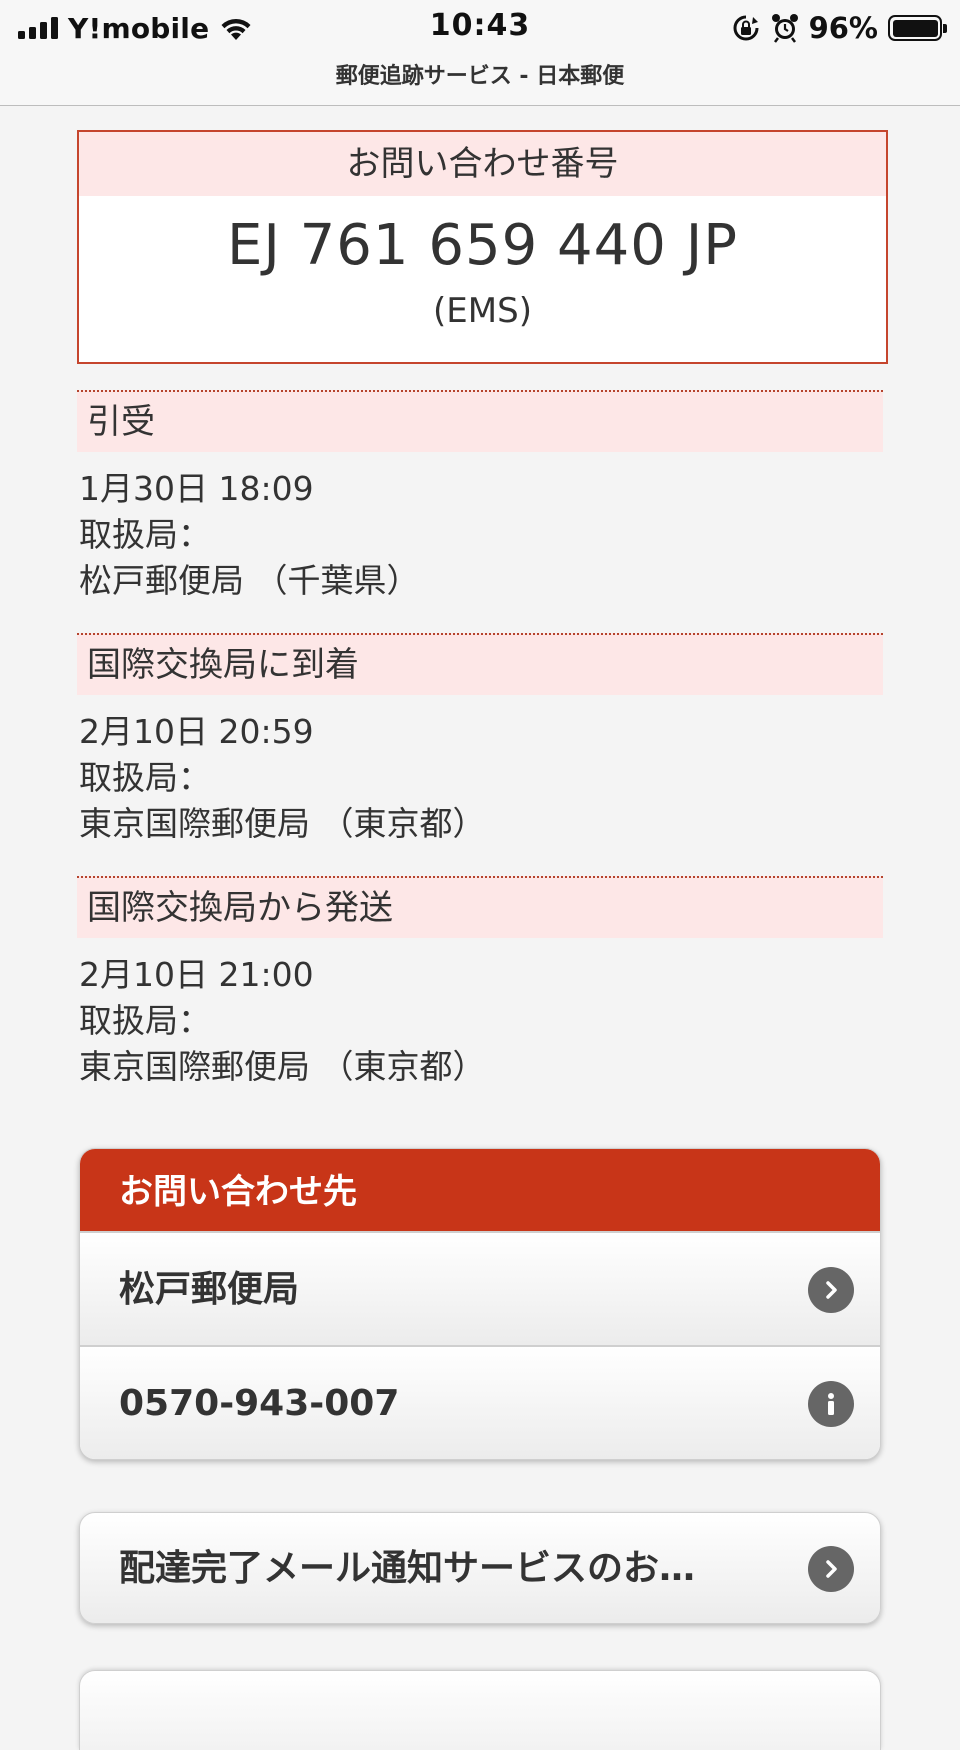 This screenshot has width=960, height=1750. What do you see at coordinates (480, 28) in the screenshot?
I see `status-bar: Y!mobile 10:43 96%` at bounding box center [480, 28].